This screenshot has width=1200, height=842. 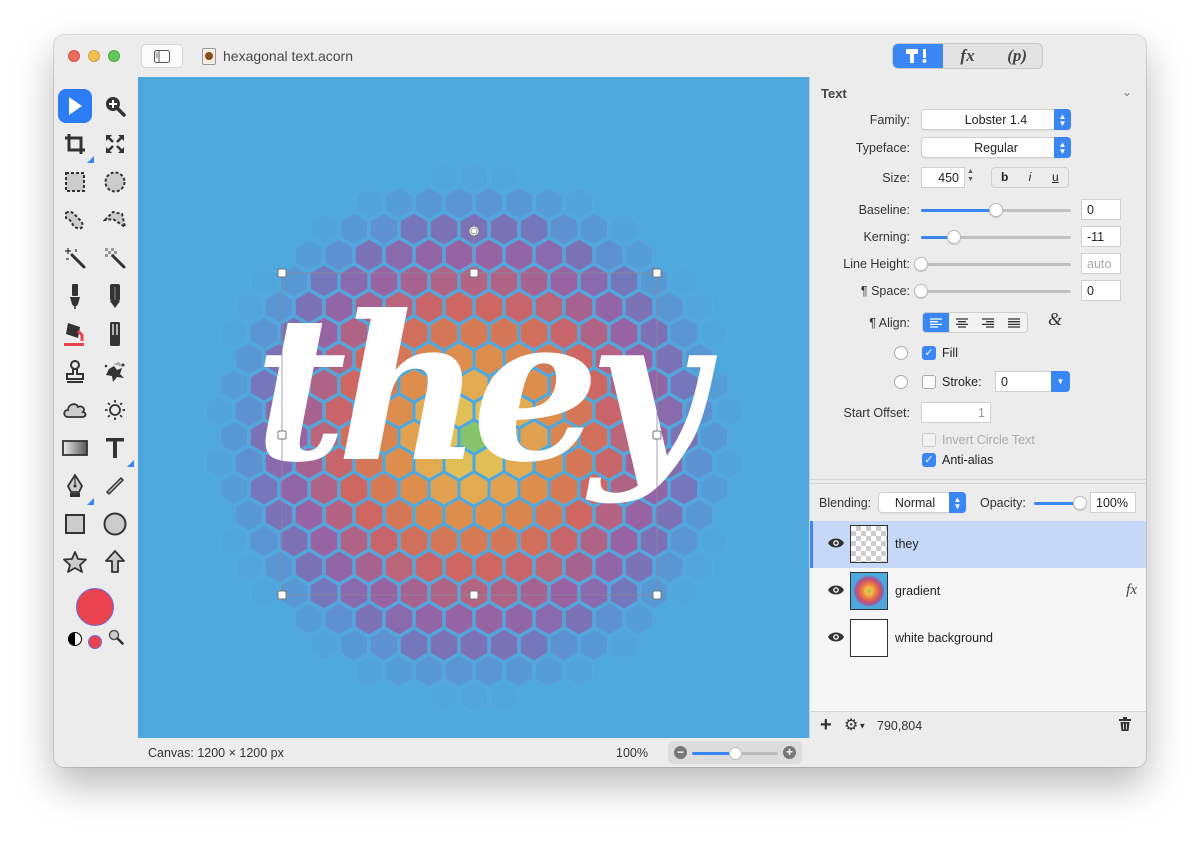 What do you see at coordinates (1023, 381) in the screenshot?
I see `stroke-width-field: 0` at bounding box center [1023, 381].